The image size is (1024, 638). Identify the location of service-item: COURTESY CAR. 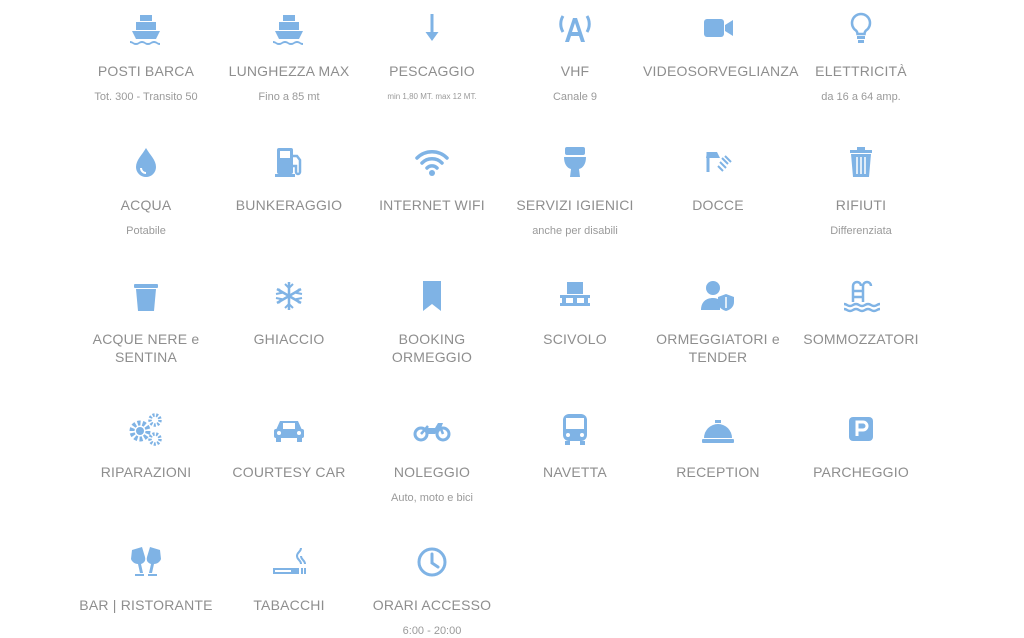
(289, 445).